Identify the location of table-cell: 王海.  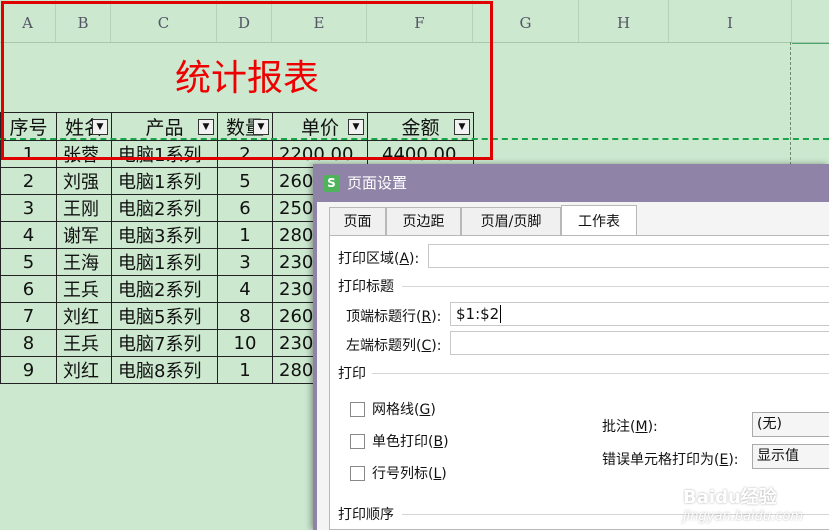
(84, 262).